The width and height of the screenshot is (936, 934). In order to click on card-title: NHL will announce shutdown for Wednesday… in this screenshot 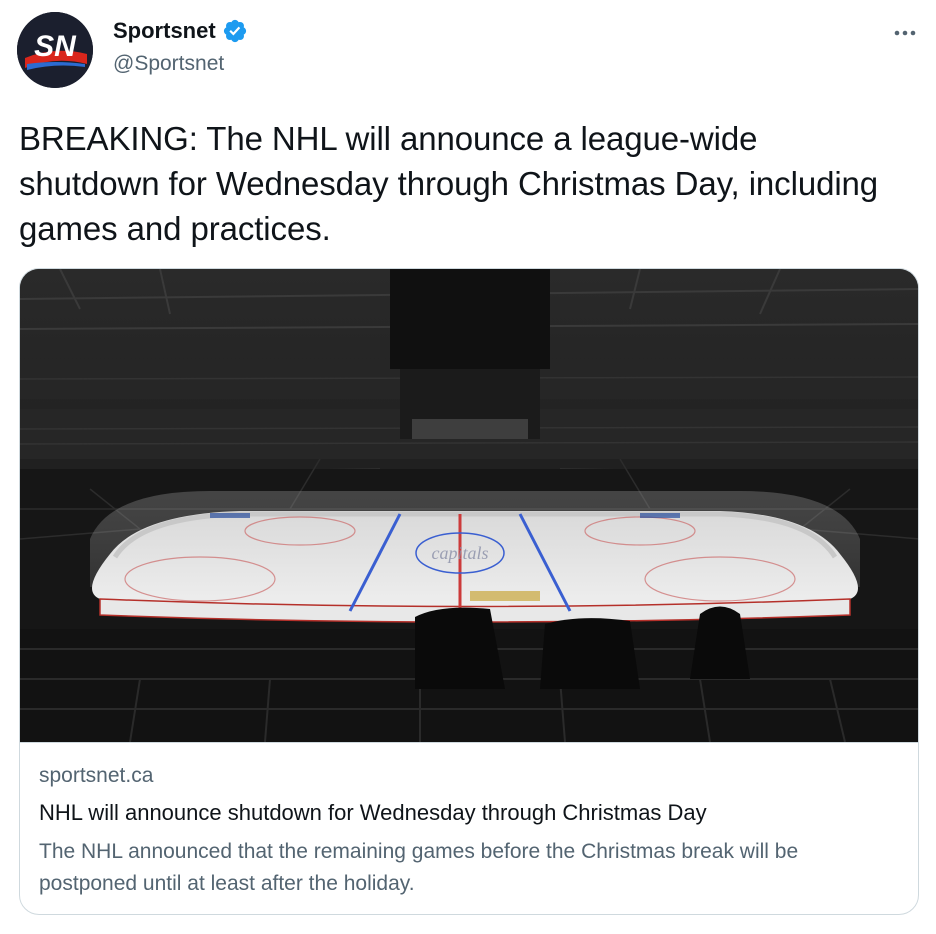, I will do `click(373, 813)`.